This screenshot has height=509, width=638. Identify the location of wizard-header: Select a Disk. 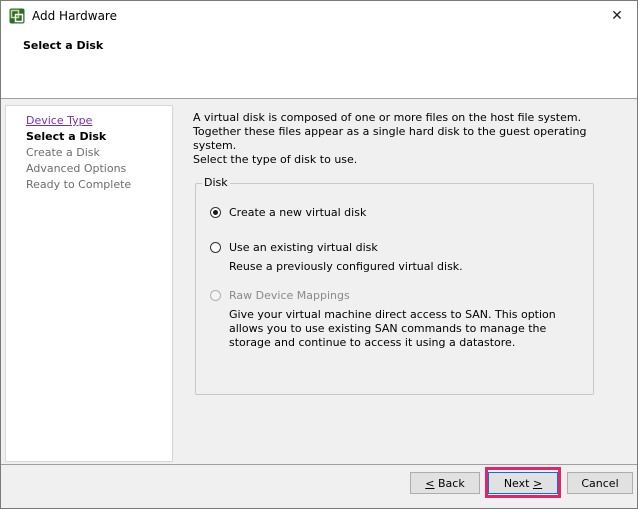
(319, 65).